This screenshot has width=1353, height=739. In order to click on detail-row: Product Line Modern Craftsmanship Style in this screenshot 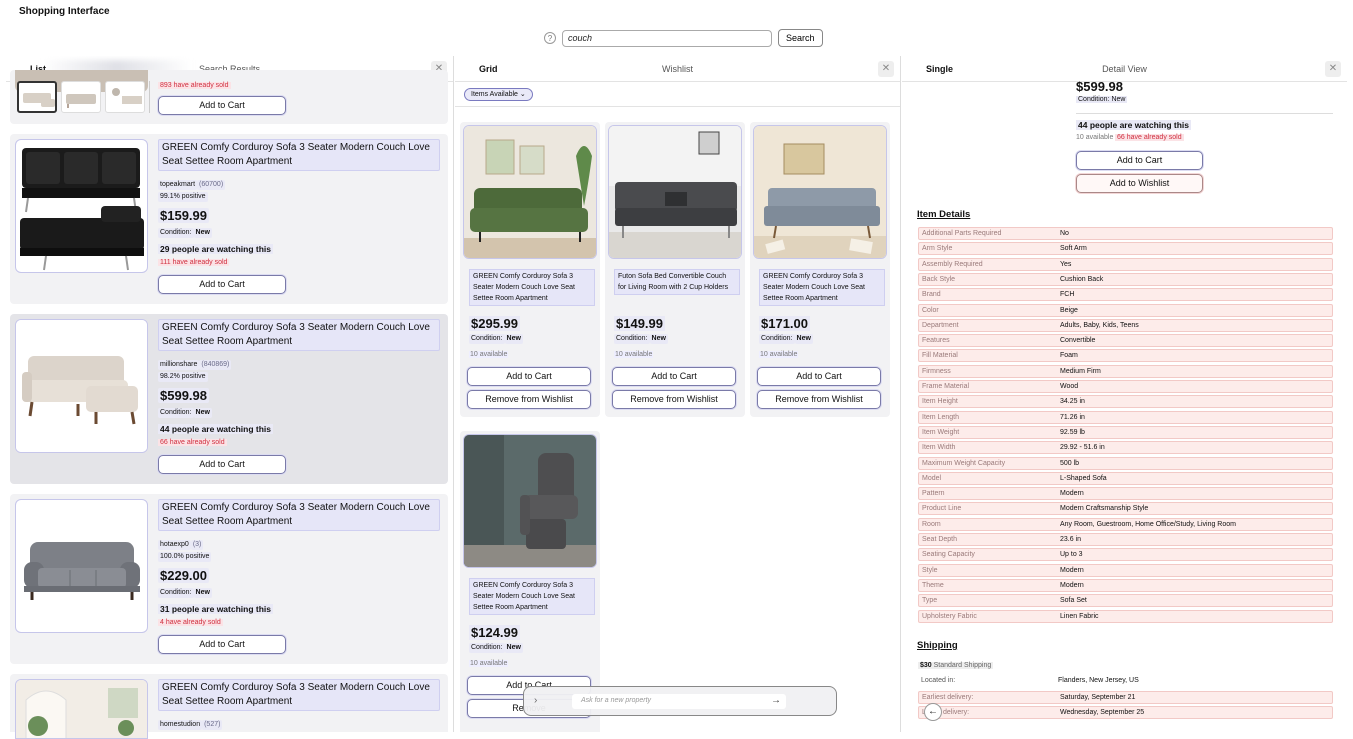, I will do `click(1125, 509)`.